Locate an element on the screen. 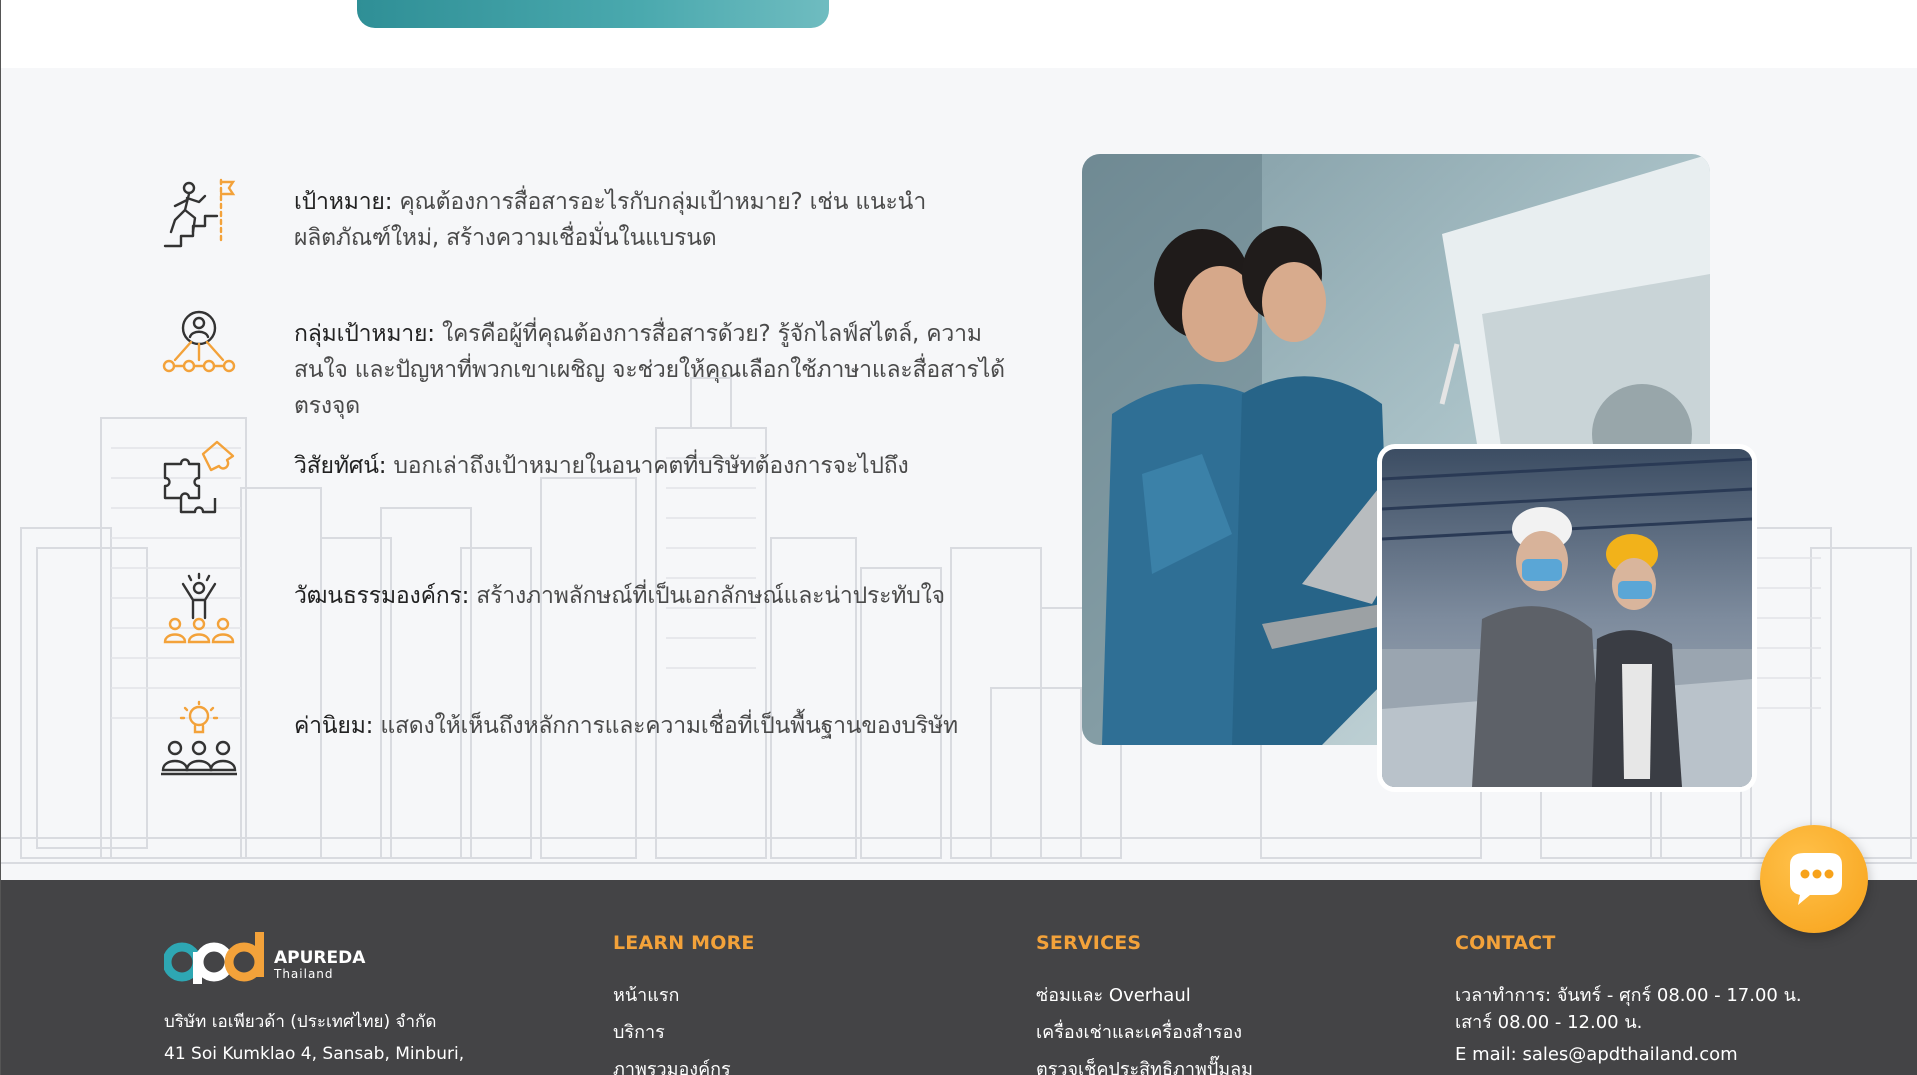 The image size is (1917, 1075). factory-engineers-photo is located at coordinates (1567, 618).